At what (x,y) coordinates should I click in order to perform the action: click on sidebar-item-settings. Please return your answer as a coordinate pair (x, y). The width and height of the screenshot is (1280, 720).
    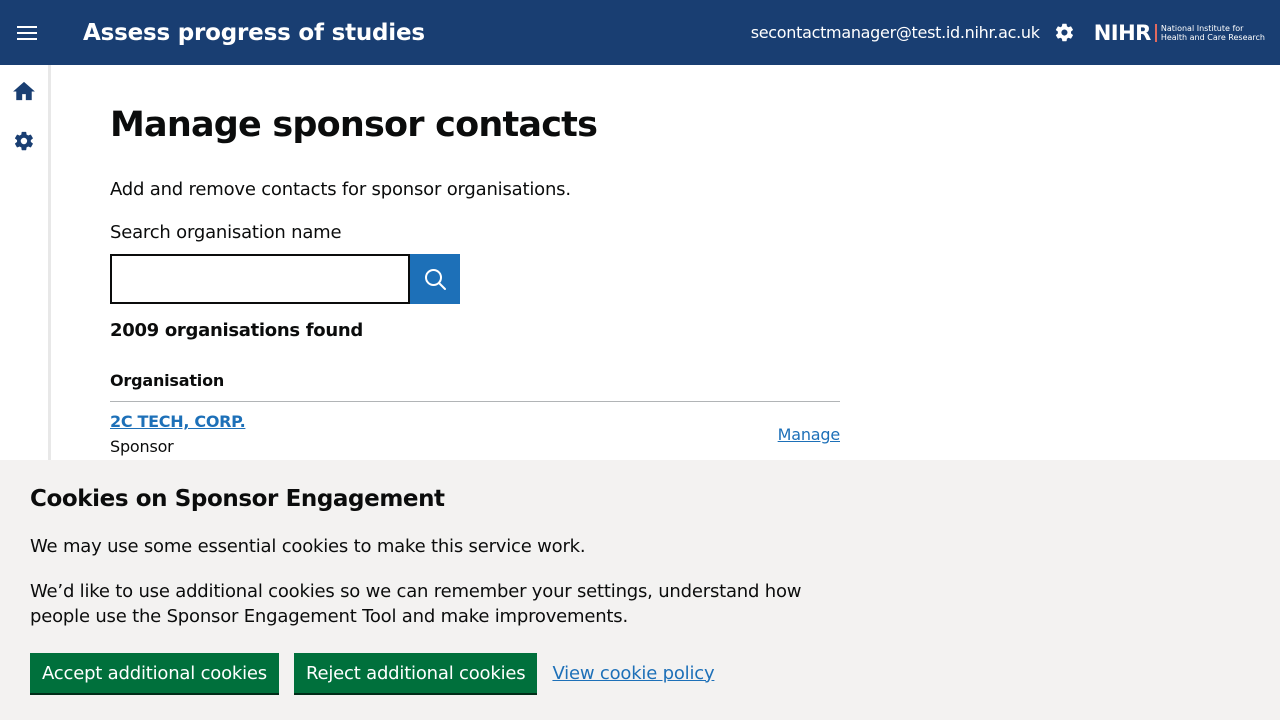
    Looking at the image, I should click on (24, 141).